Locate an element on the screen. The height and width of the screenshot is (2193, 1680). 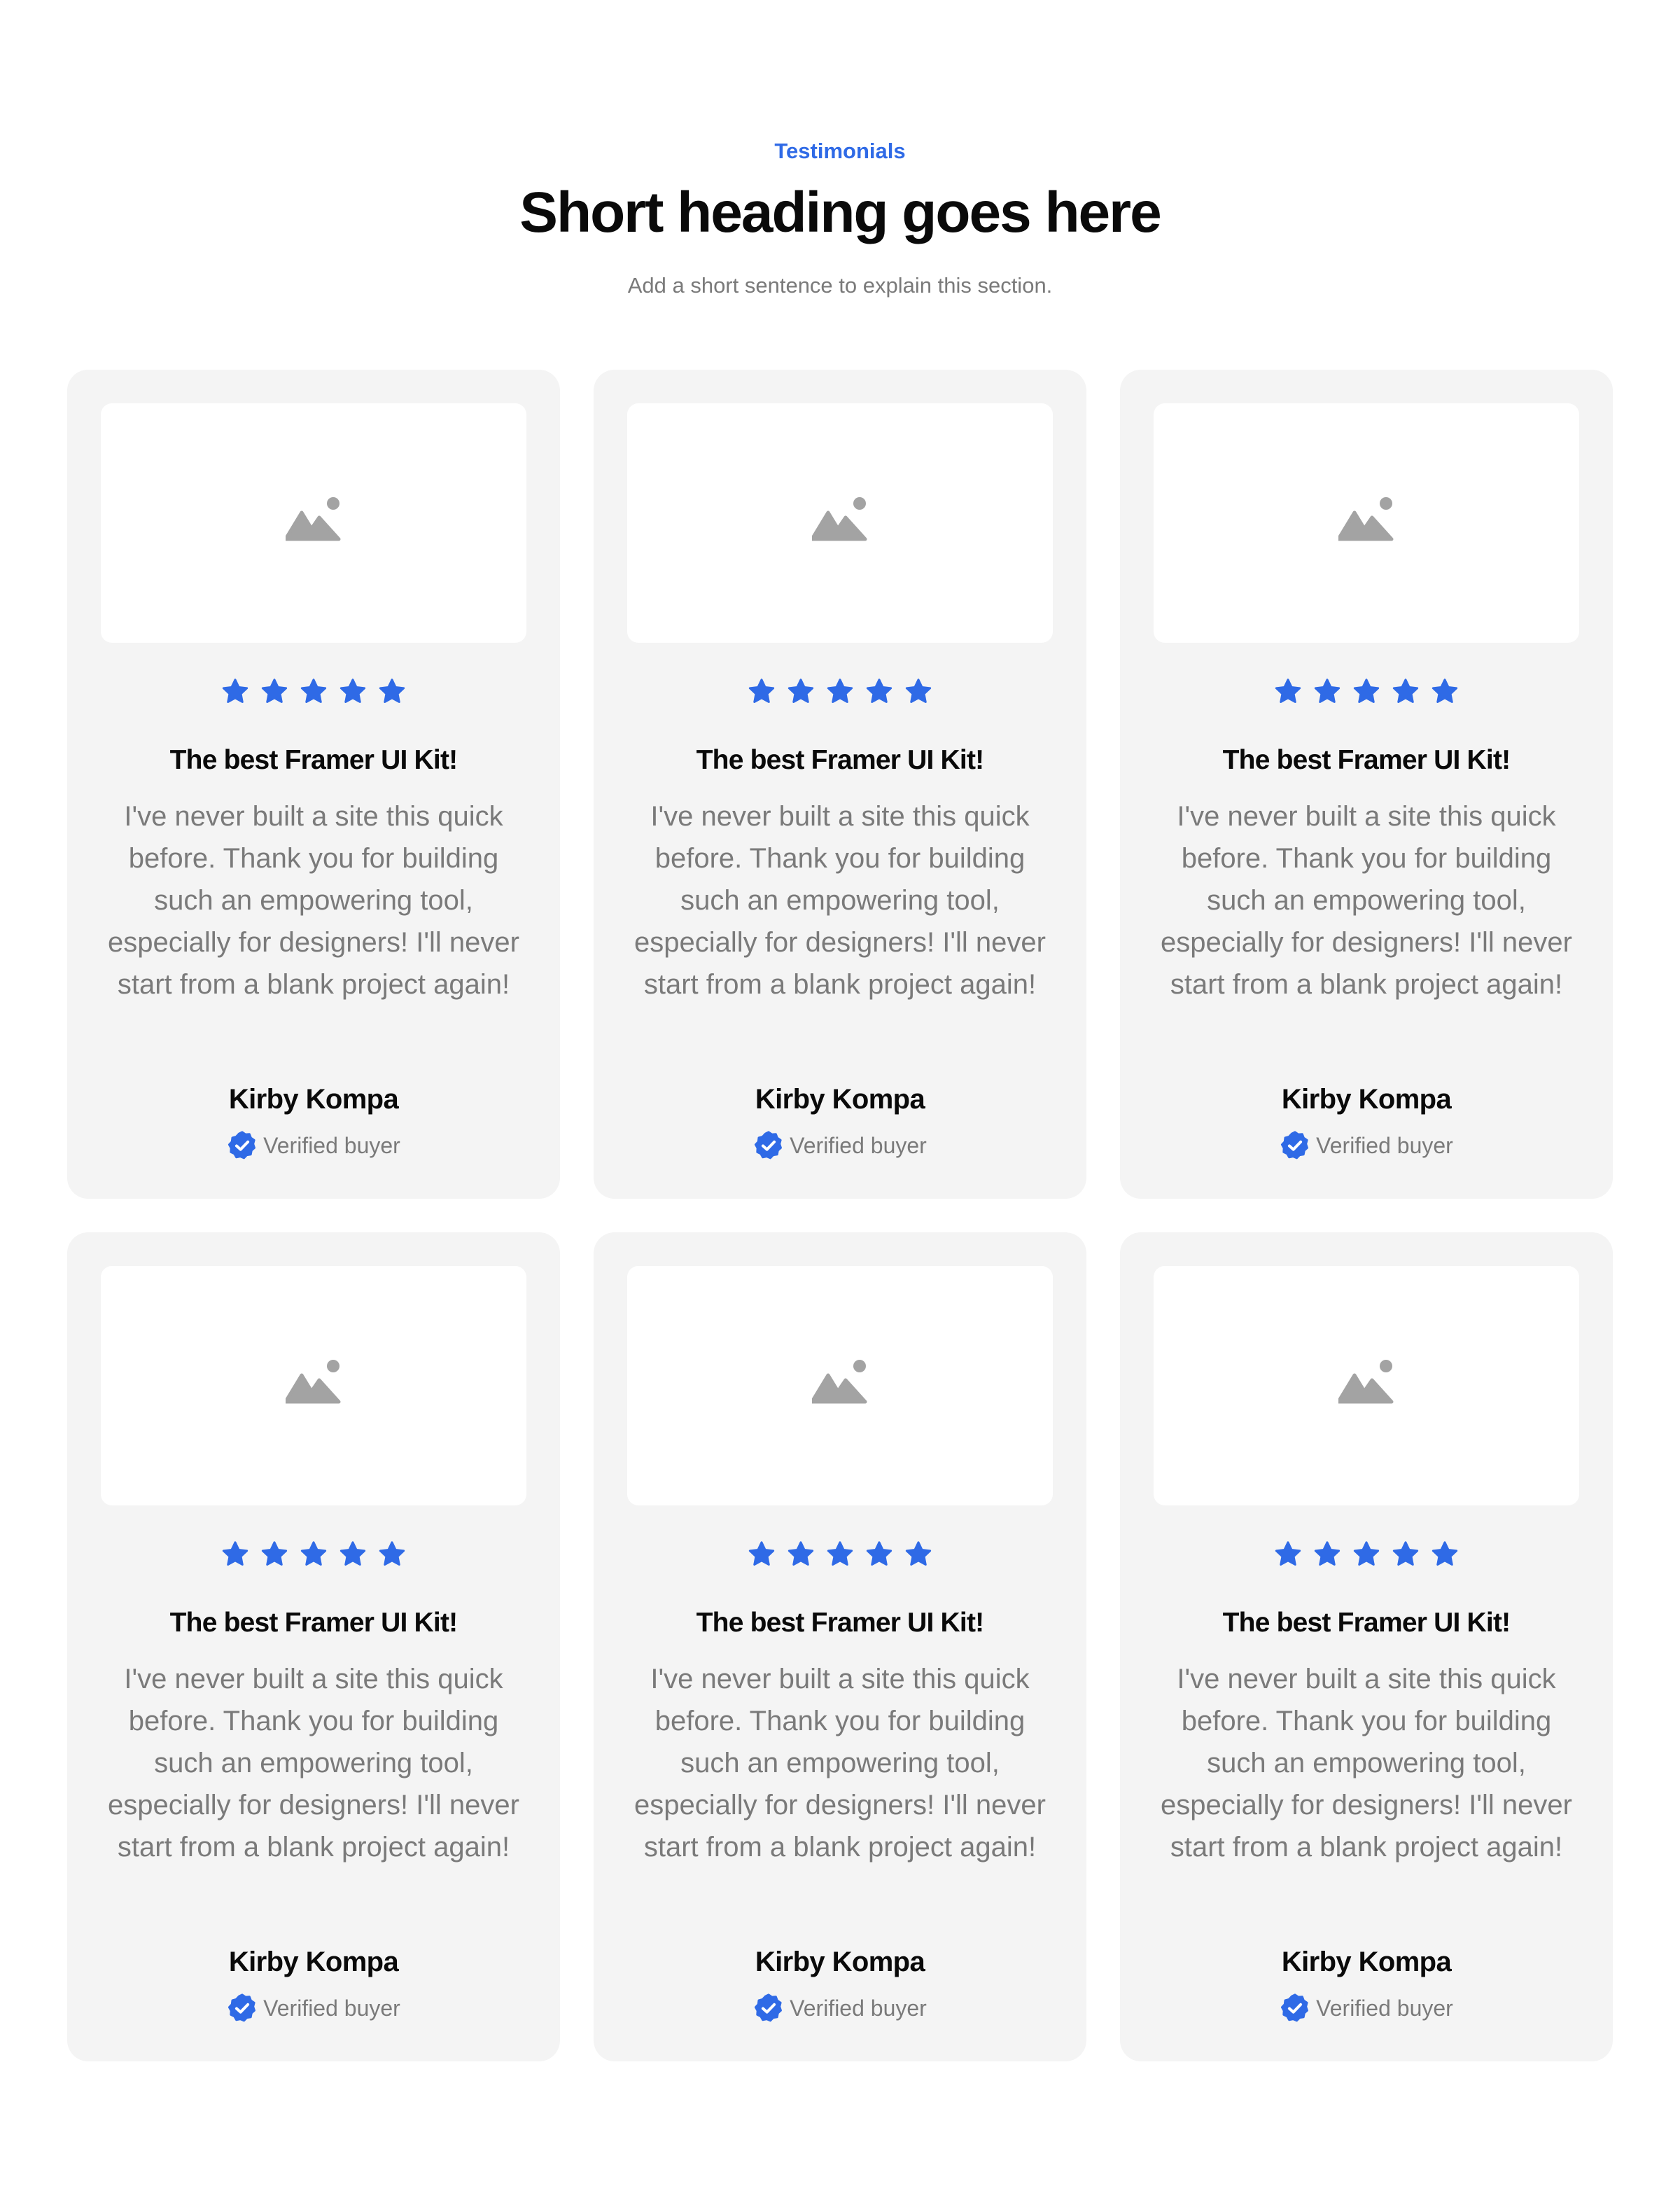
section-eyebrow: Testimonials is located at coordinates (840, 151).